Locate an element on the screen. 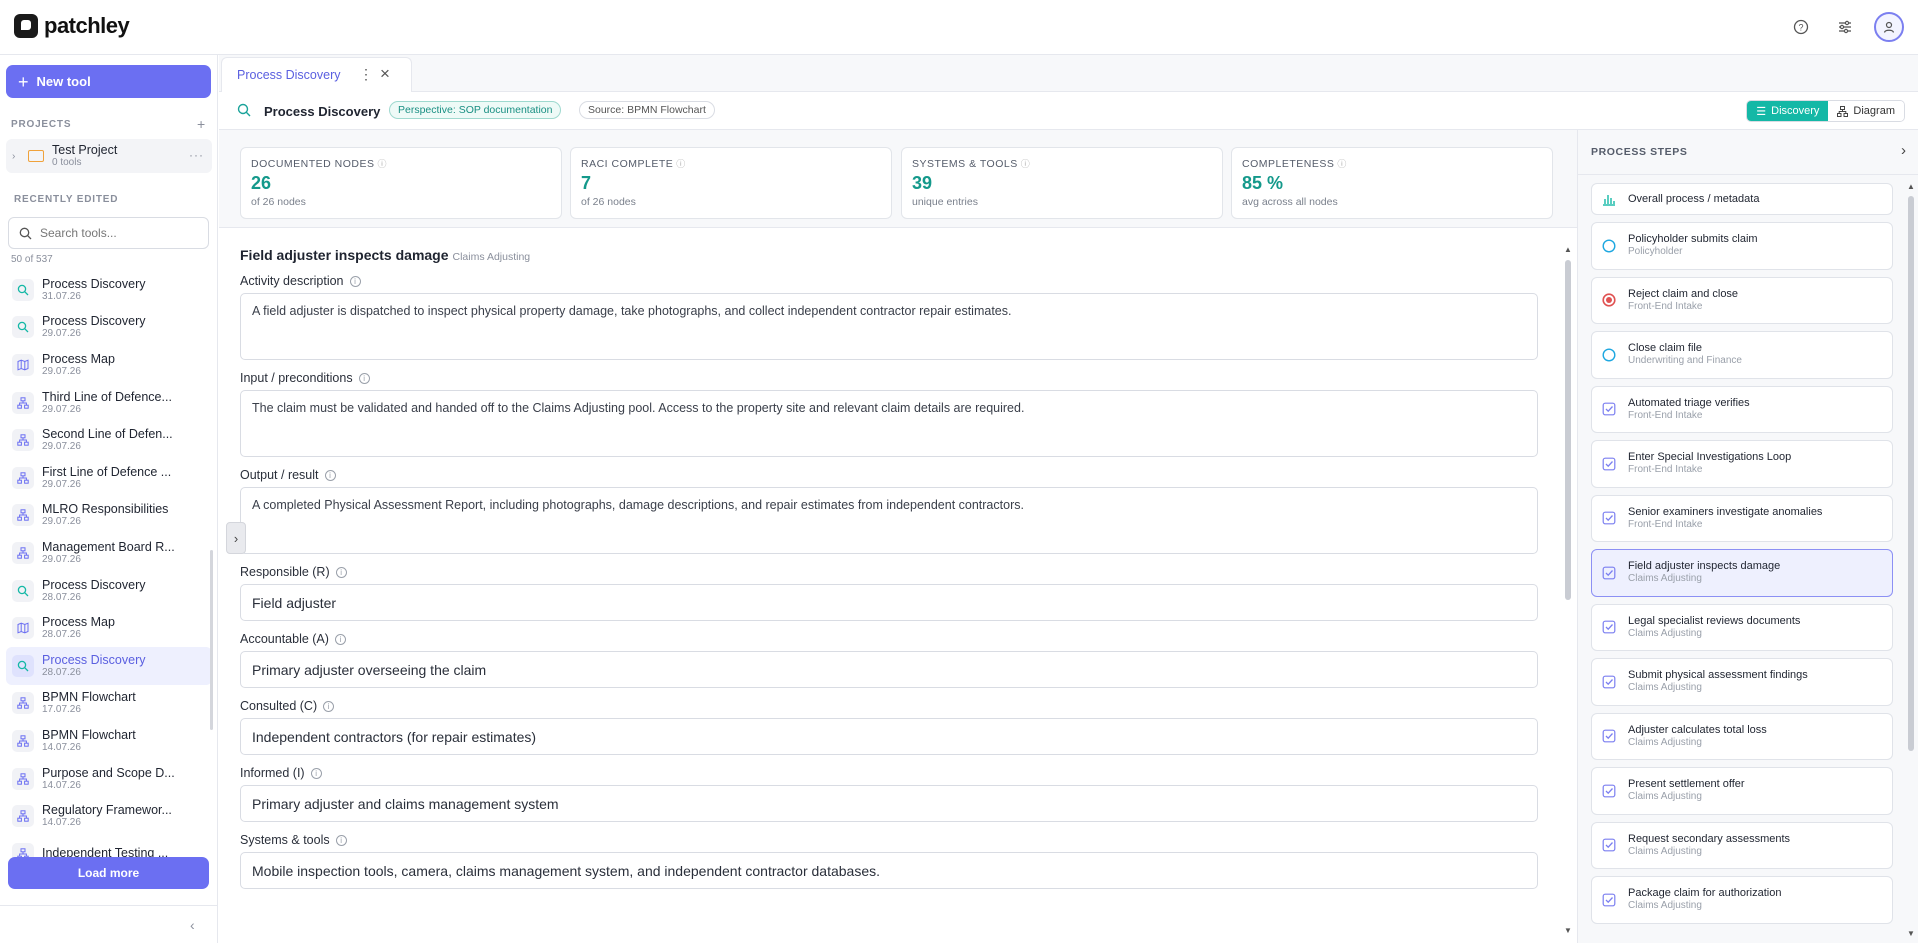 The height and width of the screenshot is (943, 1918). new-tool-button: + New tool is located at coordinates (108, 81).